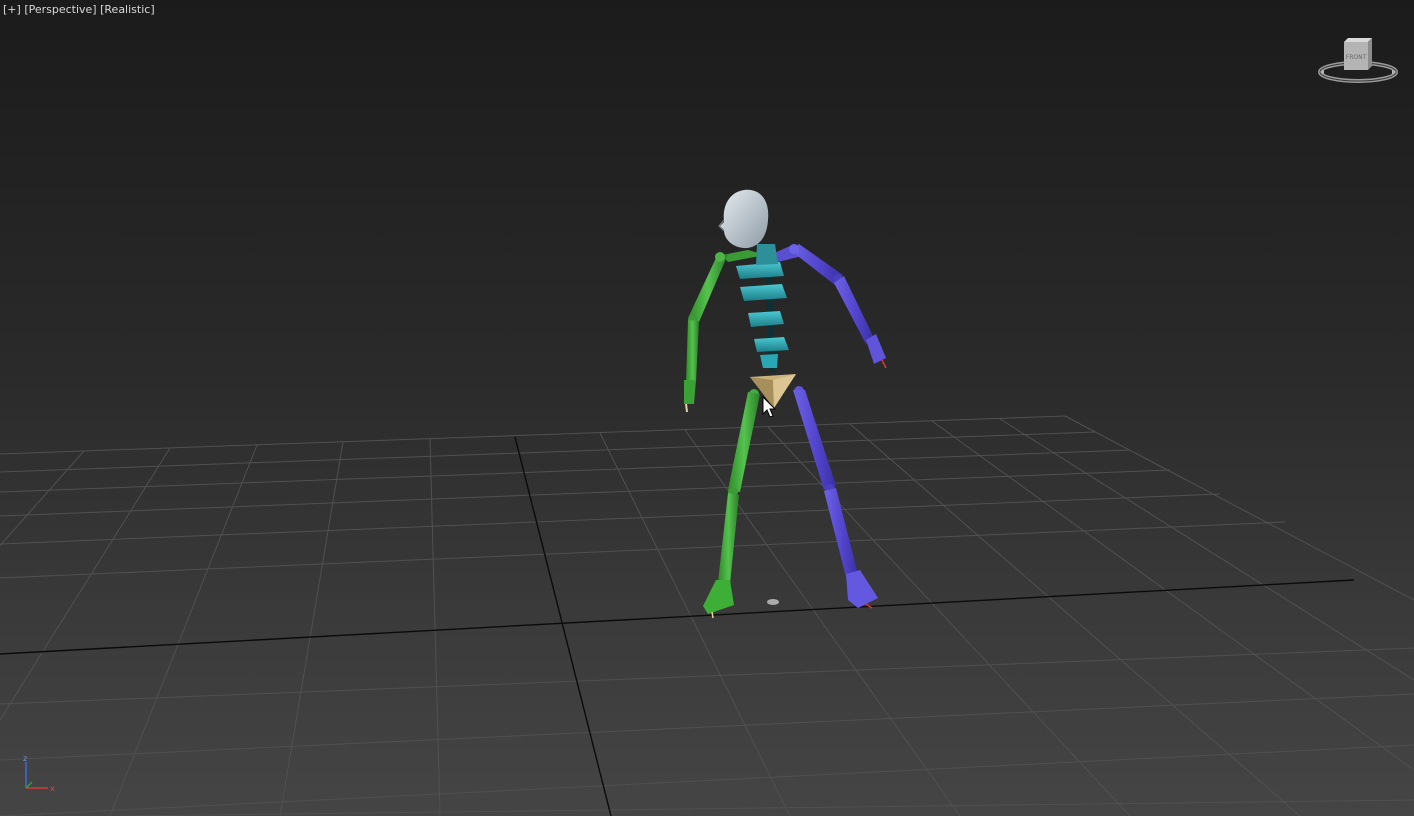  What do you see at coordinates (731, 504) in the screenshot?
I see `biped-left-leg` at bounding box center [731, 504].